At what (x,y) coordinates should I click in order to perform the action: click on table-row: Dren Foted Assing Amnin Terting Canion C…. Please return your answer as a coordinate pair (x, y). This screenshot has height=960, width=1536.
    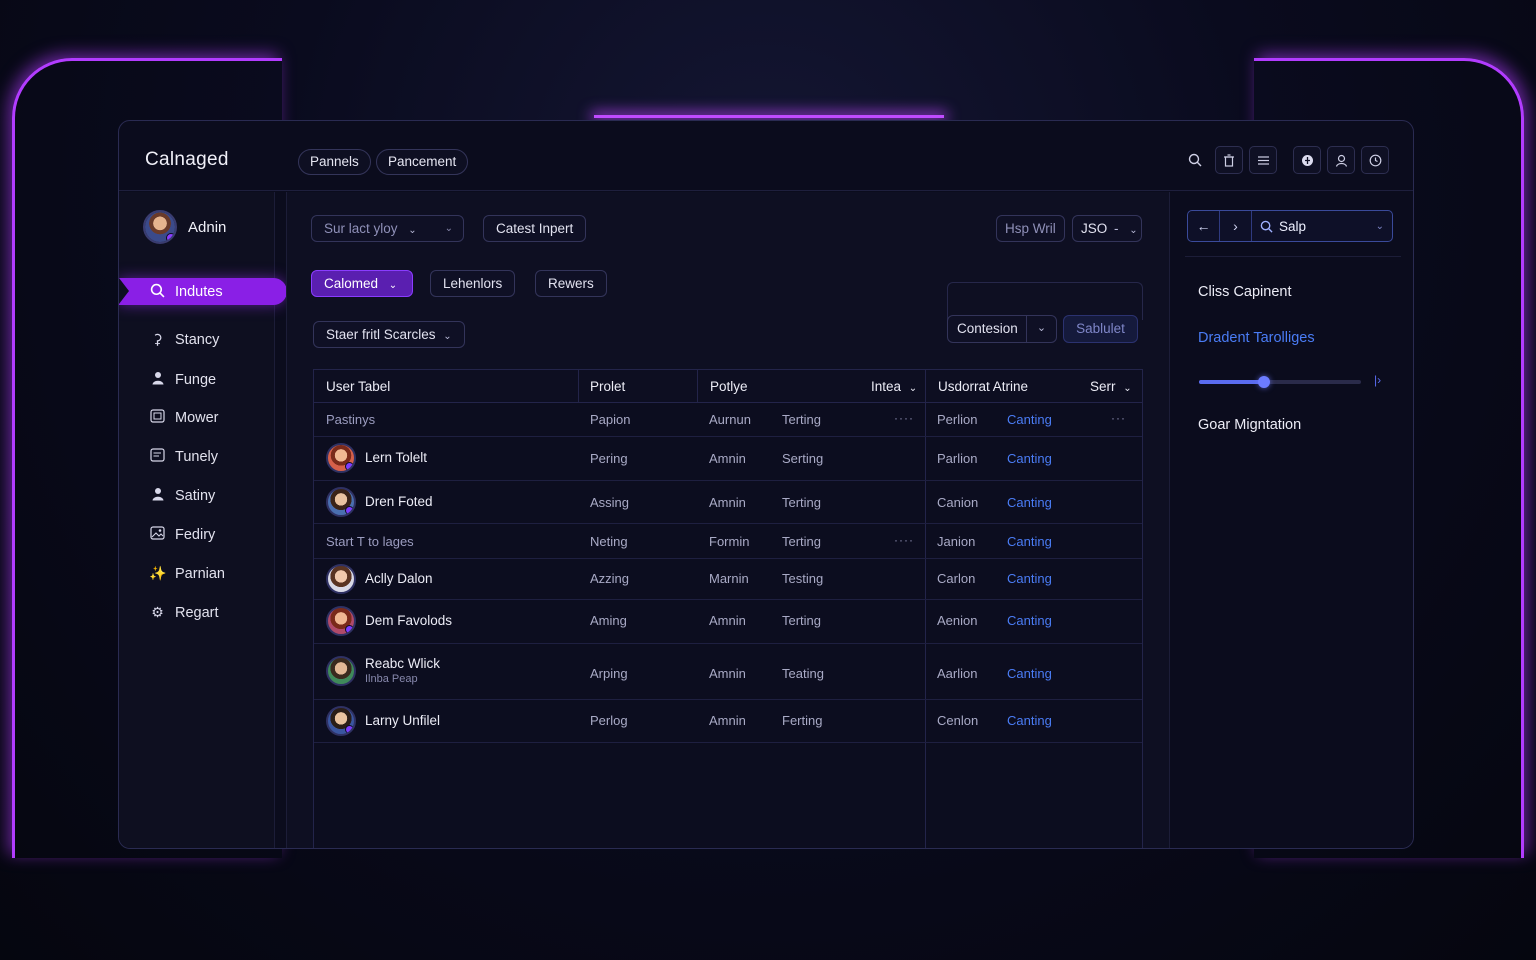
    Looking at the image, I should click on (728, 502).